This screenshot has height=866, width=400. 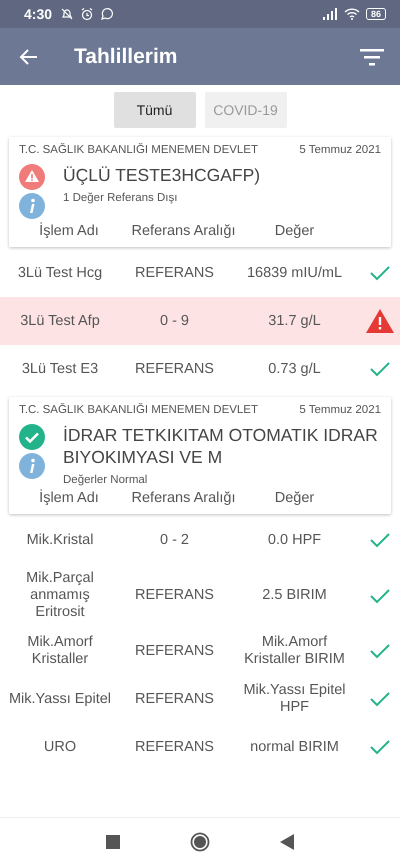 What do you see at coordinates (174, 321) in the screenshot?
I see `reference-range: 0 - 9` at bounding box center [174, 321].